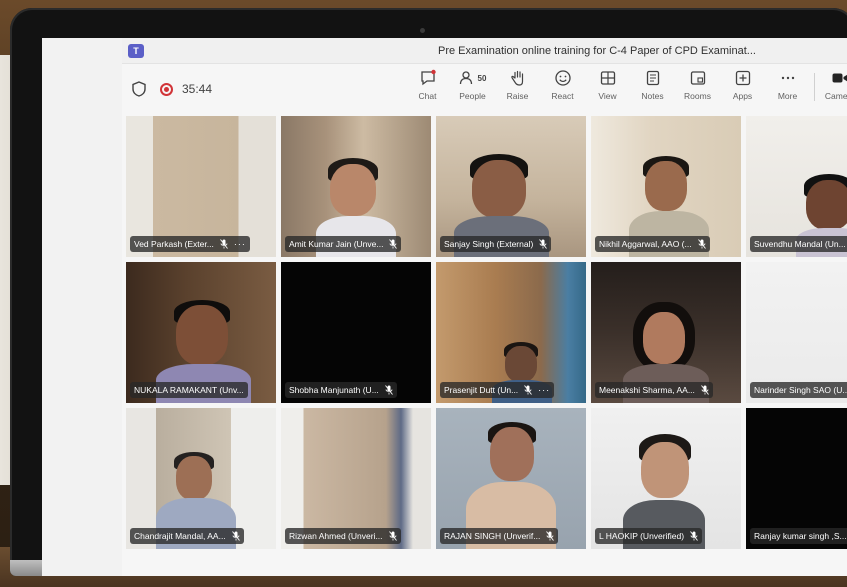  Describe the element at coordinates (201, 186) in the screenshot. I see `participant-tile: Ved Parkash (Exter... ···` at that location.